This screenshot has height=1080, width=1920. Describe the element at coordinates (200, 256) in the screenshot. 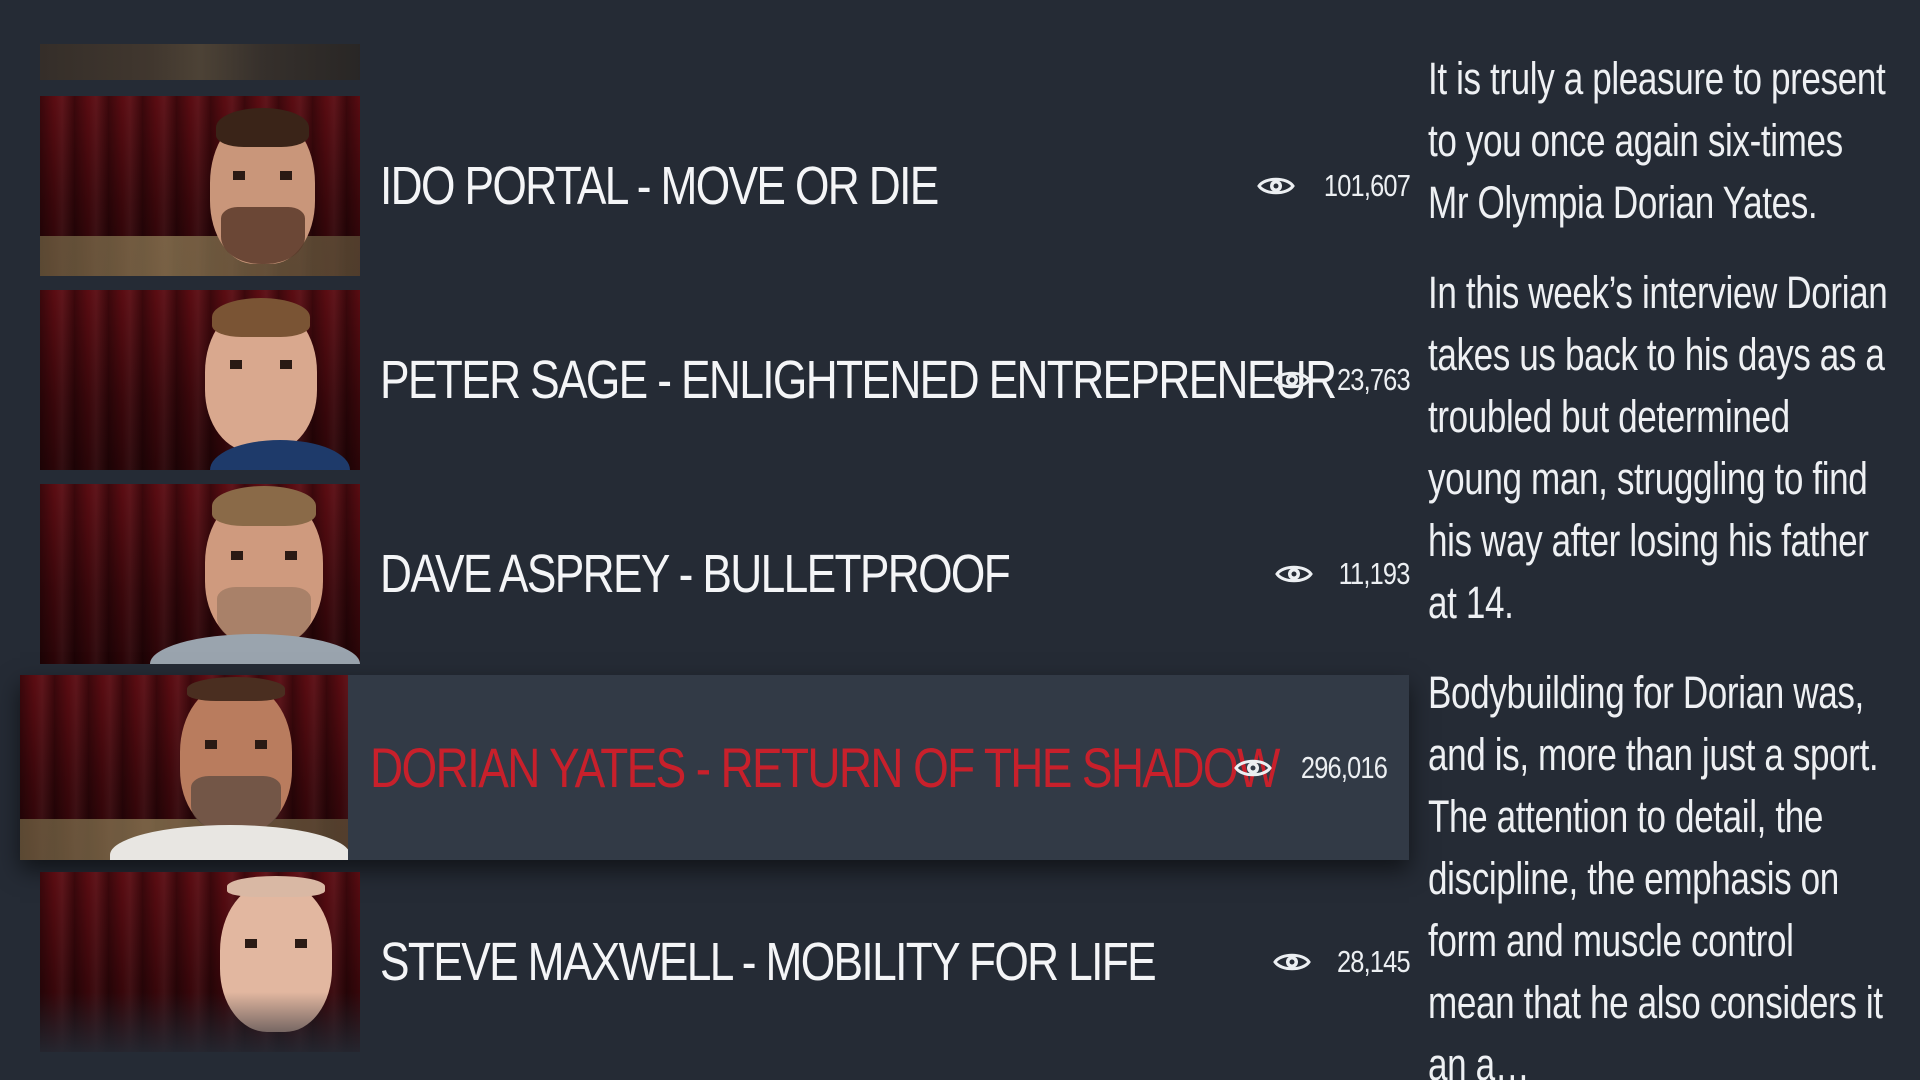

I see `floor-backdrop` at that location.